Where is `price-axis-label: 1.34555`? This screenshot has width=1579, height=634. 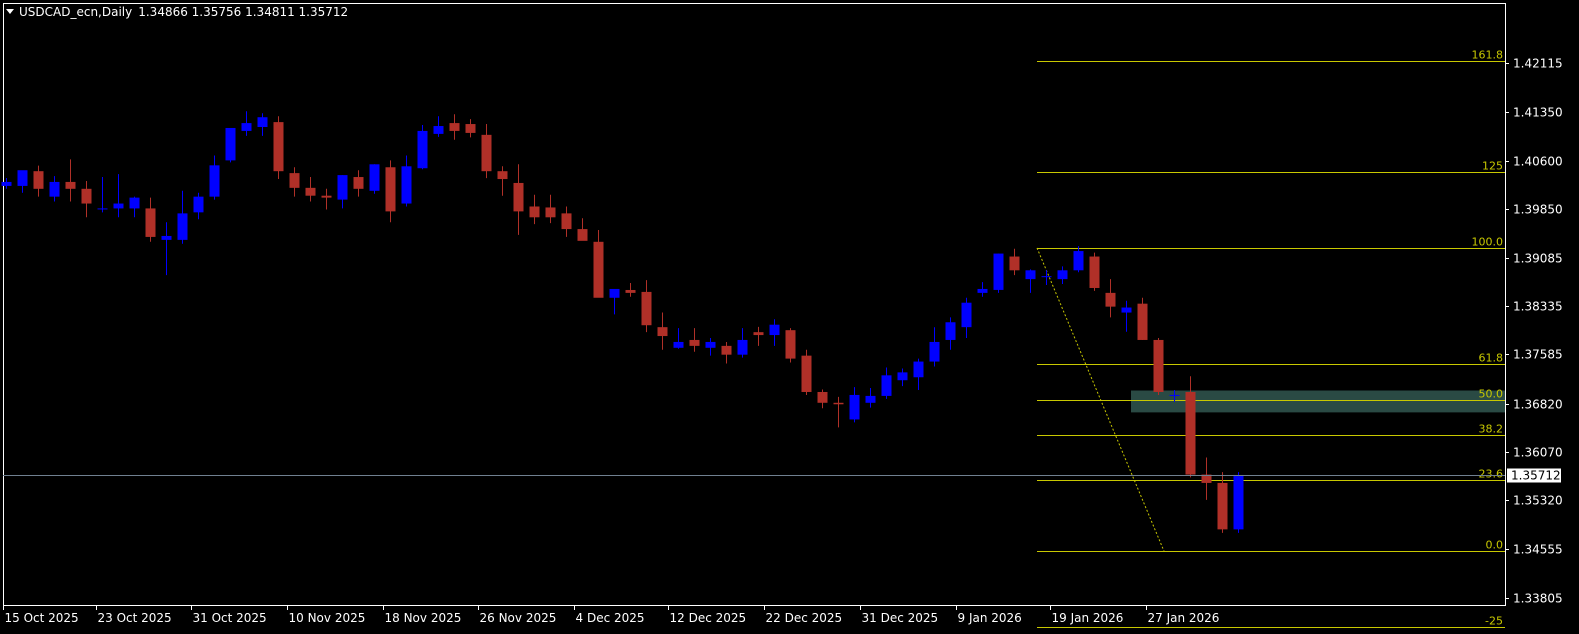 price-axis-label: 1.34555 is located at coordinates (1538, 550).